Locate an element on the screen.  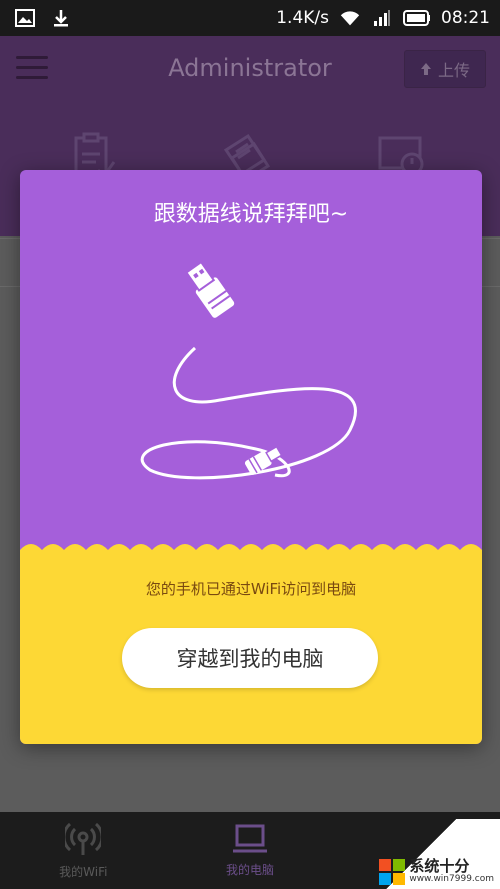
dialog-title: 跟数据线说拜拜吧~ is located at coordinates (251, 214).